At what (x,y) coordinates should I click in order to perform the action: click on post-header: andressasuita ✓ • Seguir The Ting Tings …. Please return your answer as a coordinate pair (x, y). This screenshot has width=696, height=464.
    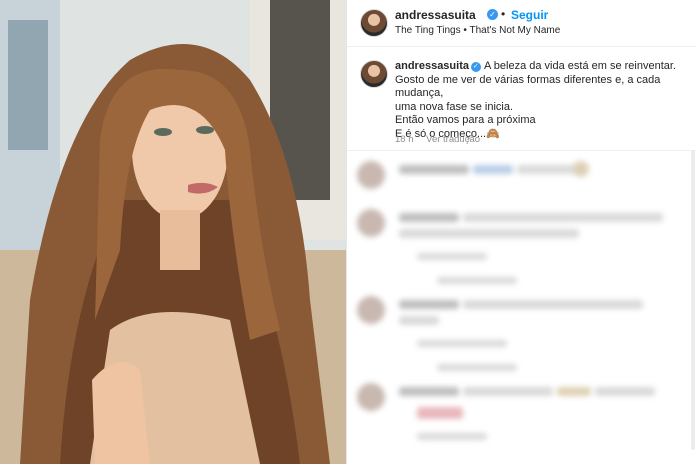
    Looking at the image, I should click on (521, 23).